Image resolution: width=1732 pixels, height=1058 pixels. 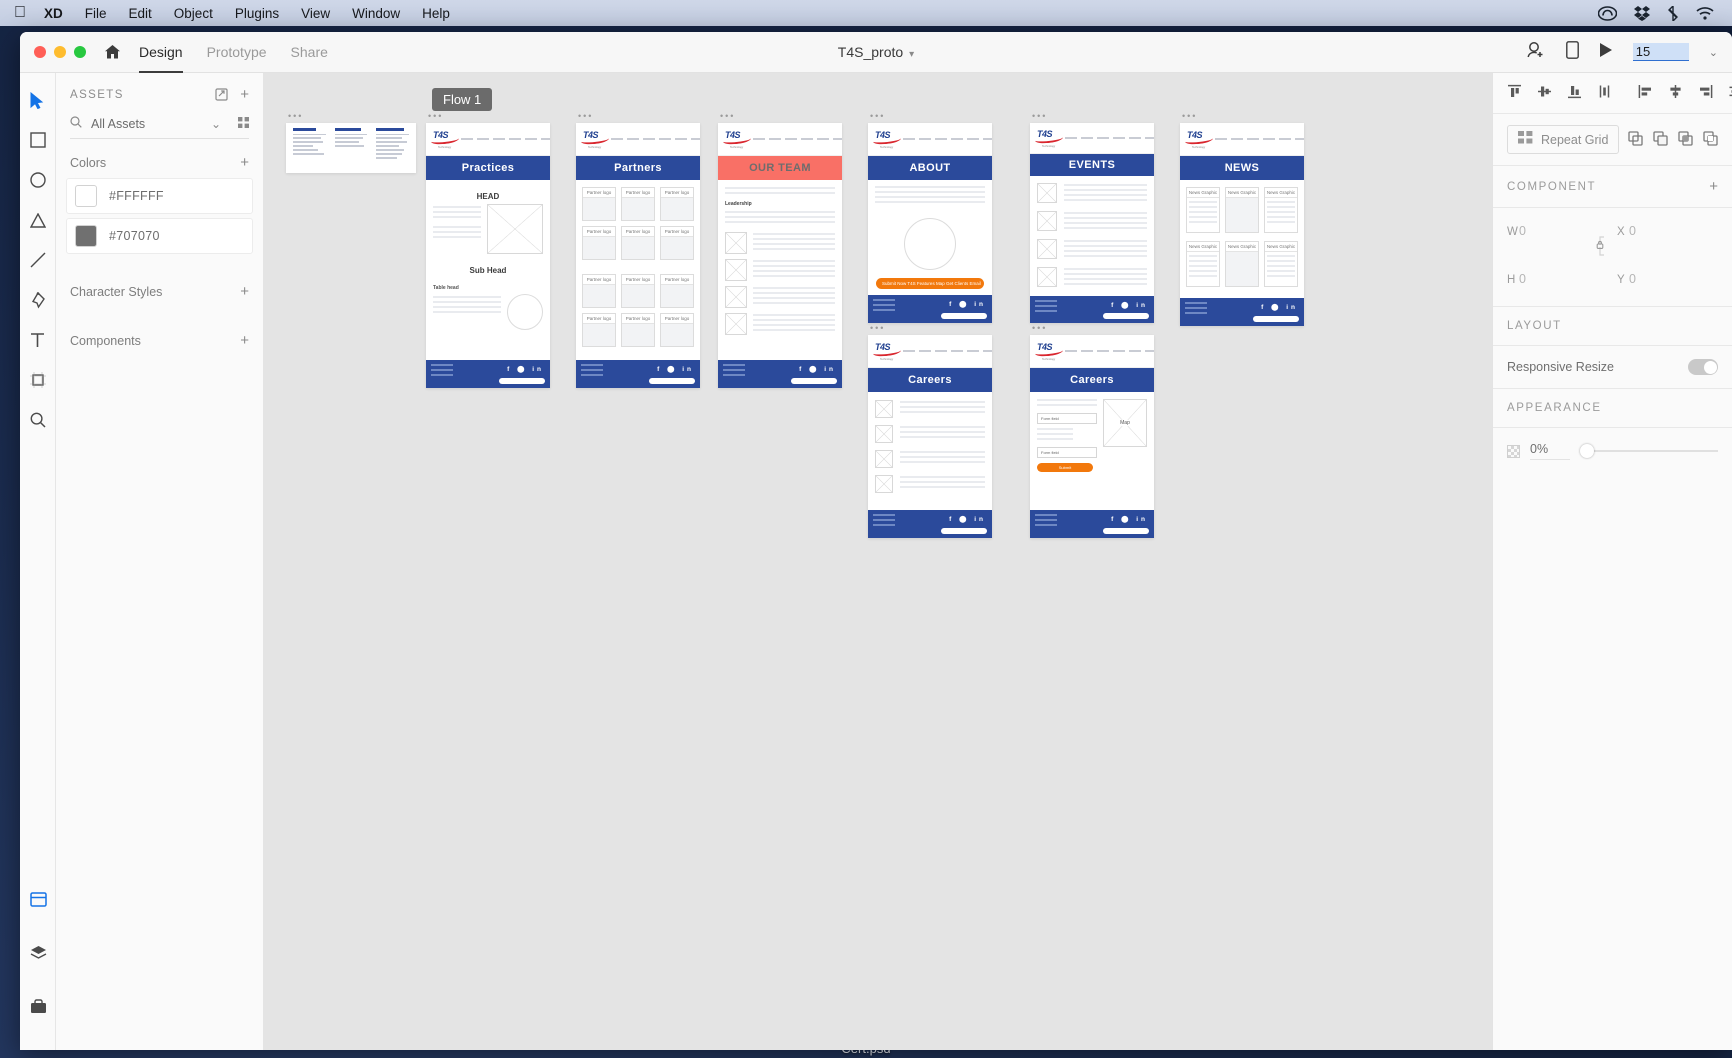 What do you see at coordinates (1563, 139) in the screenshot?
I see `repeat-grid-button: Repeat Grid` at bounding box center [1563, 139].